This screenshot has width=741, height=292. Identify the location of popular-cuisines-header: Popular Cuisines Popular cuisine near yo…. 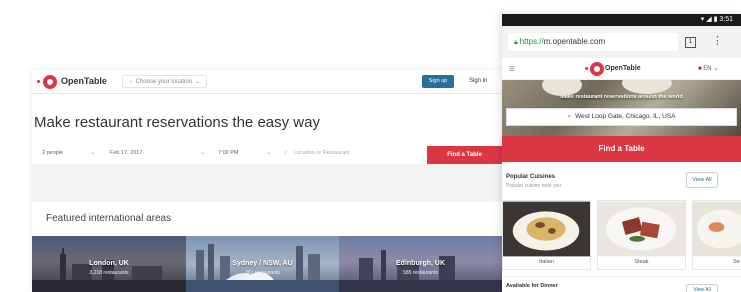
(621, 183).